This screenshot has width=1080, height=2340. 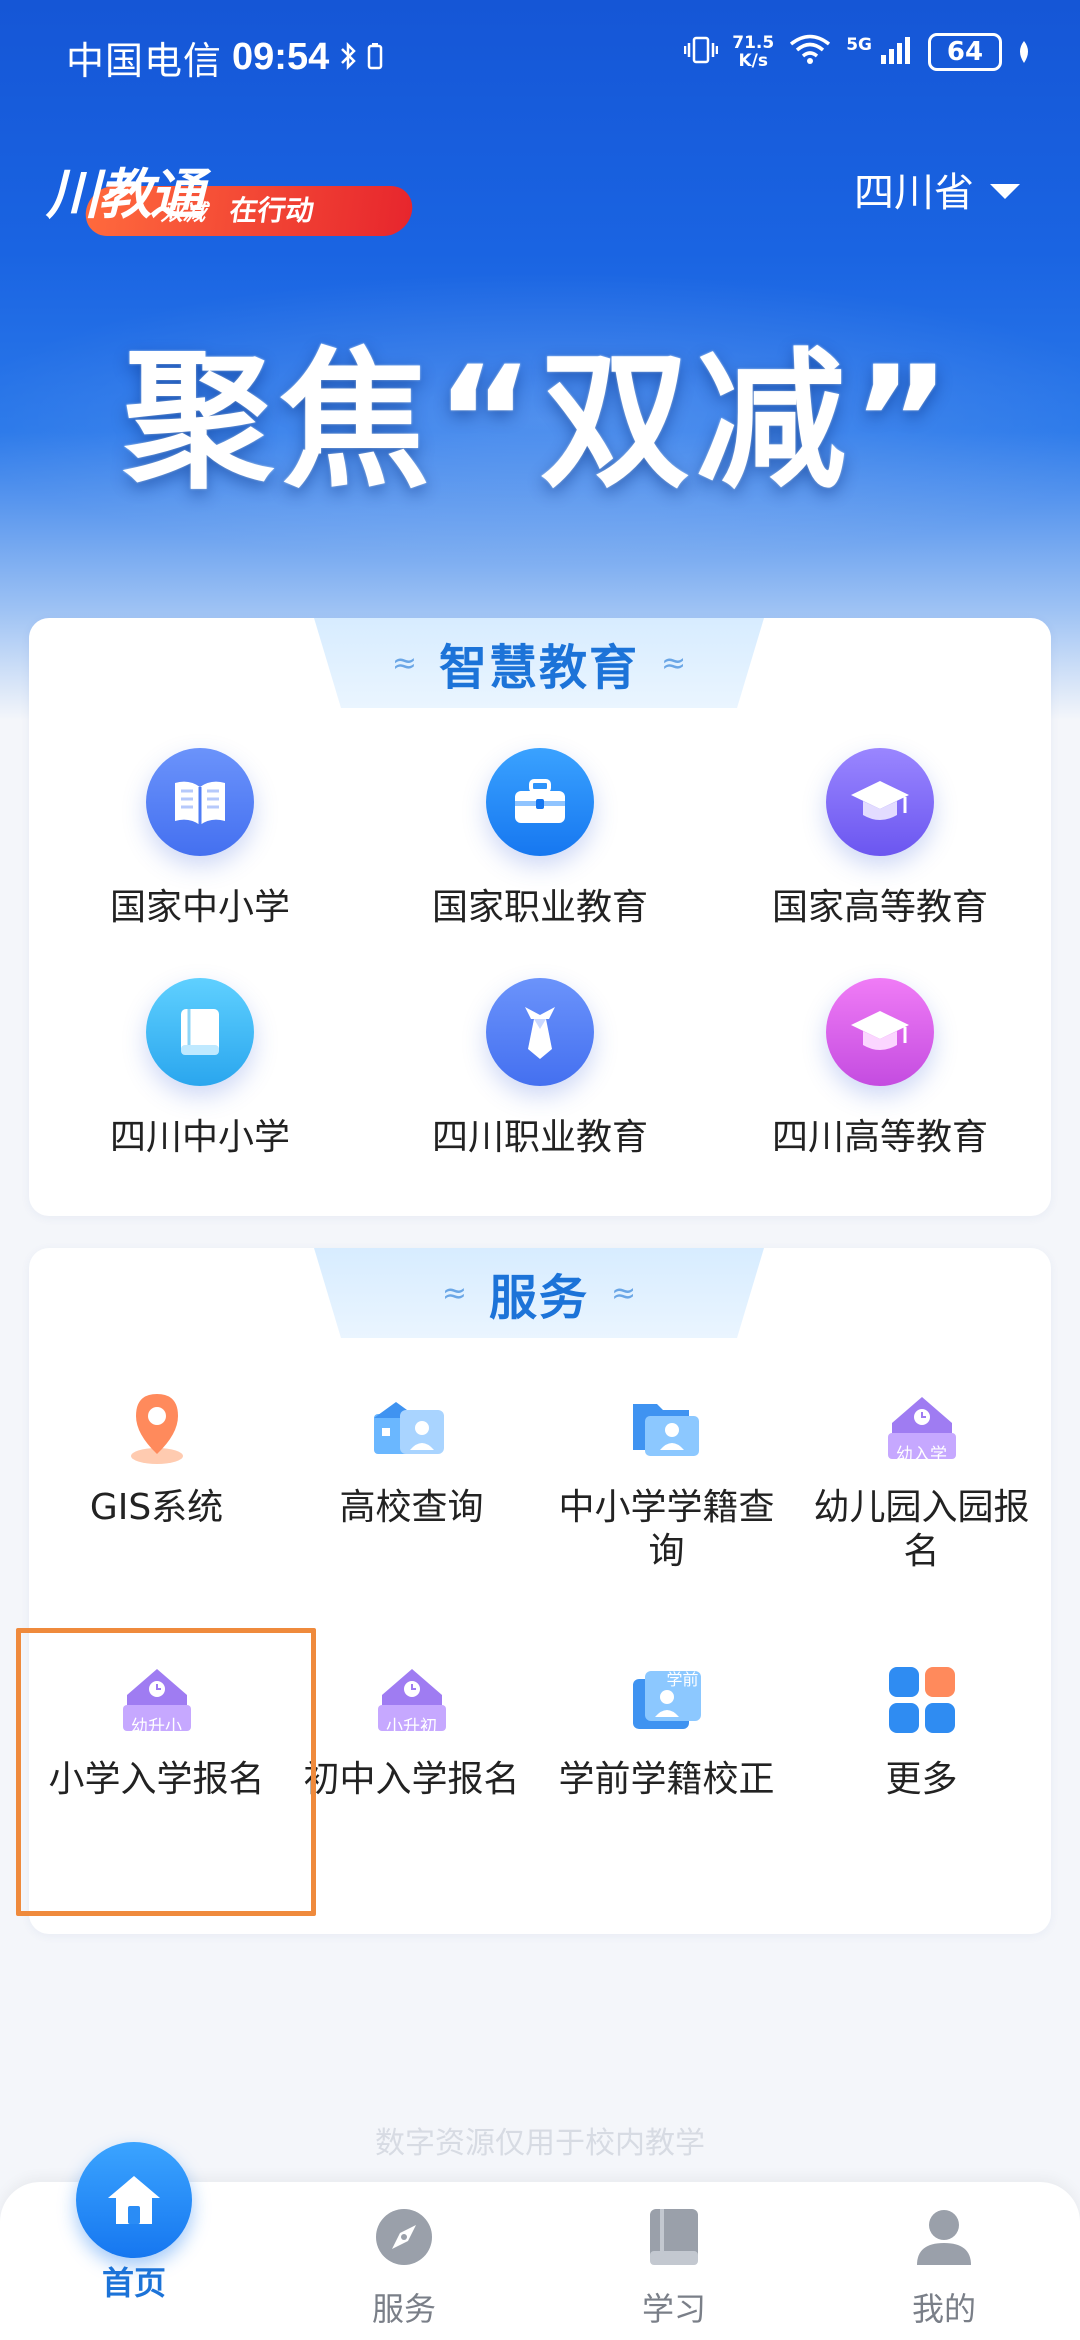 I want to click on service-preschool-record-correct: 学前 学前学籍校正, so click(x=666, y=1731).